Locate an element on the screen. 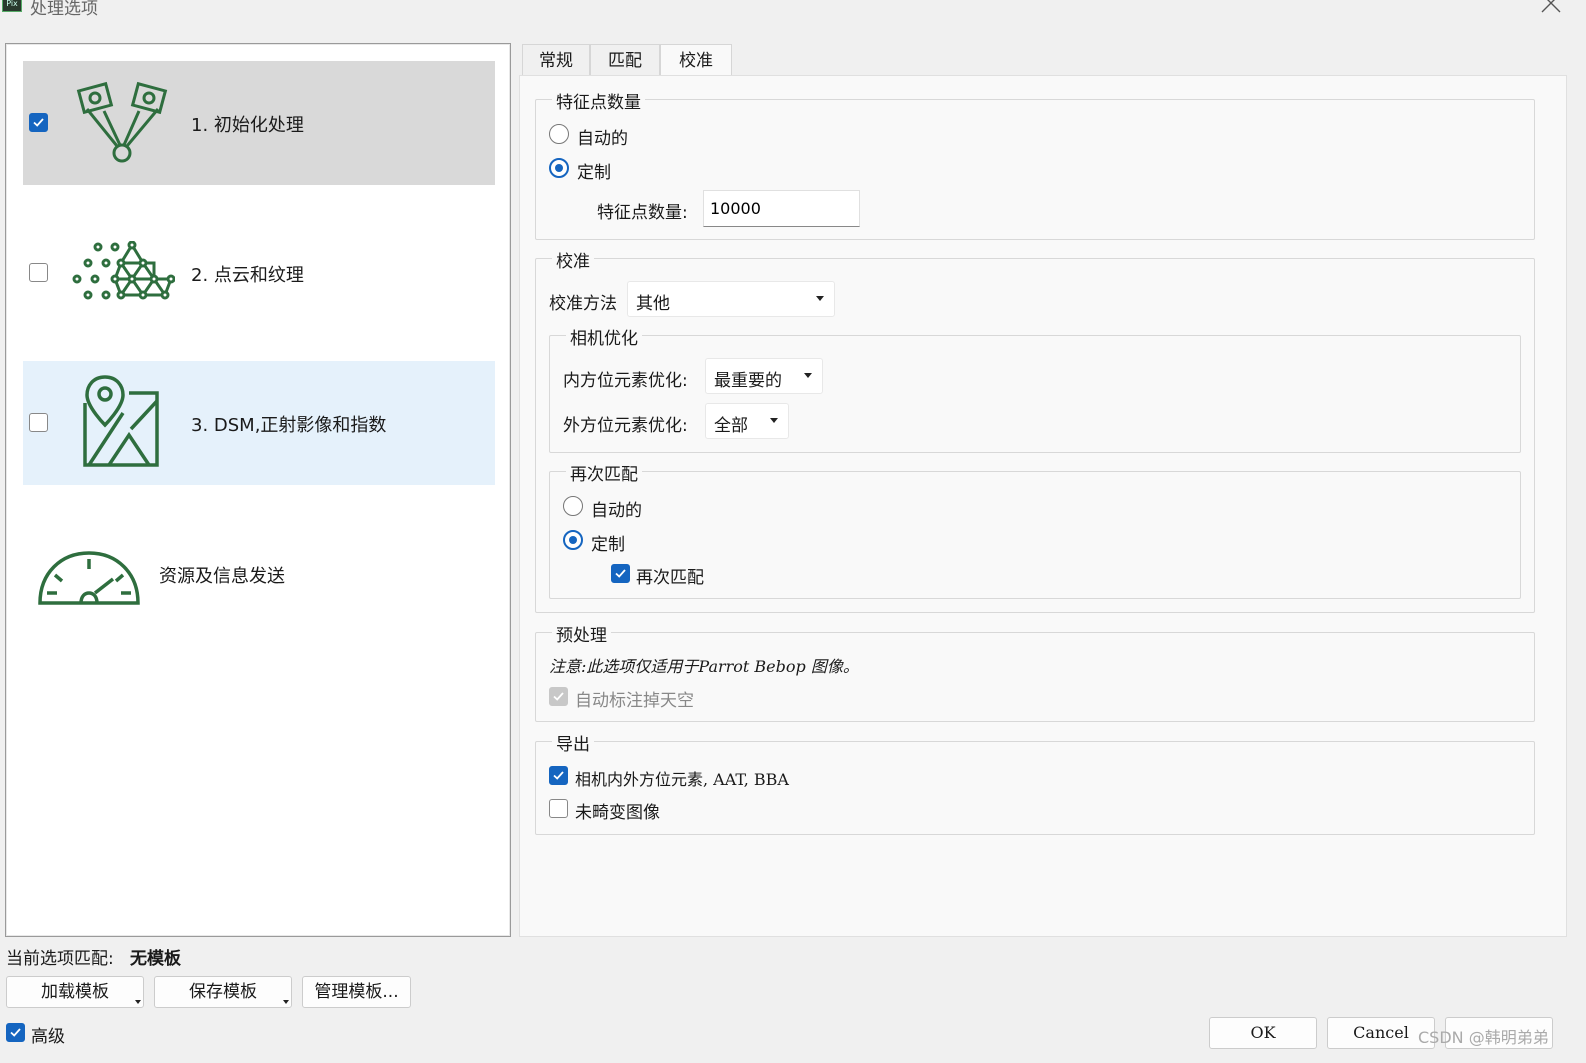 Image resolution: width=1586 pixels, height=1063 pixels. step-point-cloud: 2. 点云和纹理 is located at coordinates (259, 273).